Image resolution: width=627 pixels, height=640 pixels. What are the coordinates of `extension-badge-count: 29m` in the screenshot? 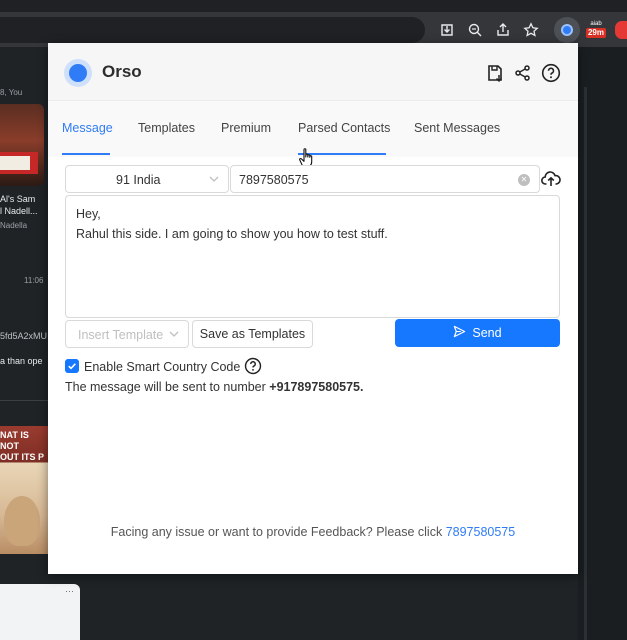 It's located at (595, 33).